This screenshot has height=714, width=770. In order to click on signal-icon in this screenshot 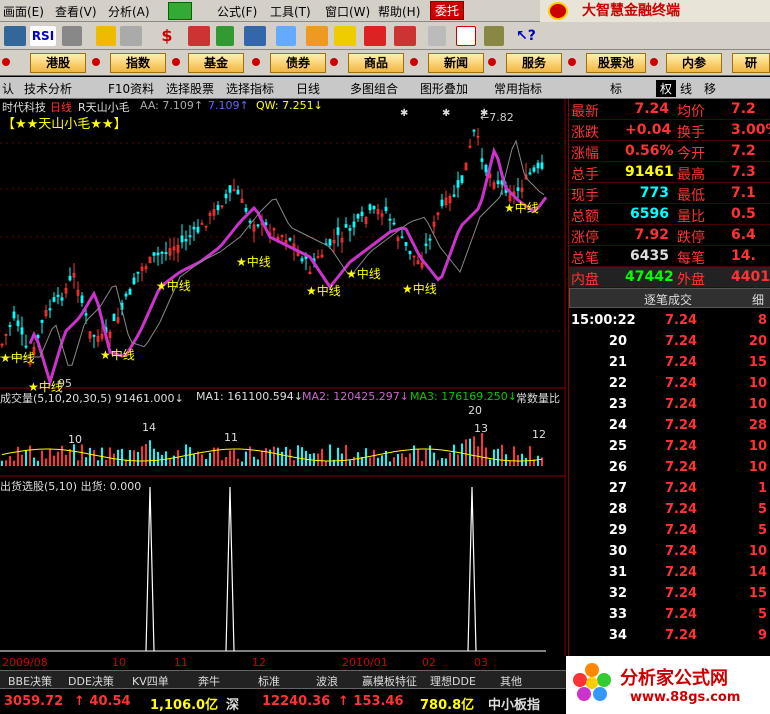, I will do `click(199, 36)`.